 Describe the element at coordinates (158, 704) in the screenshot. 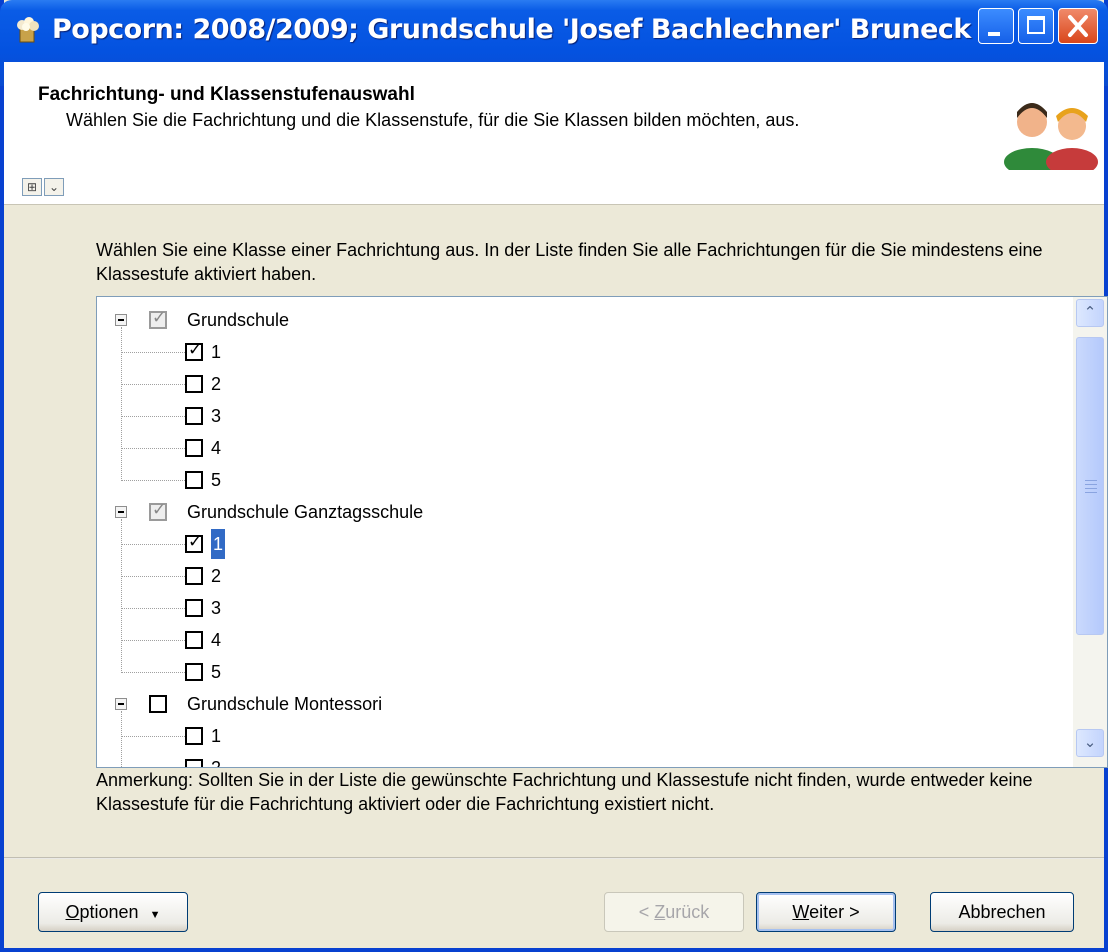

I see `group-checkbox` at that location.